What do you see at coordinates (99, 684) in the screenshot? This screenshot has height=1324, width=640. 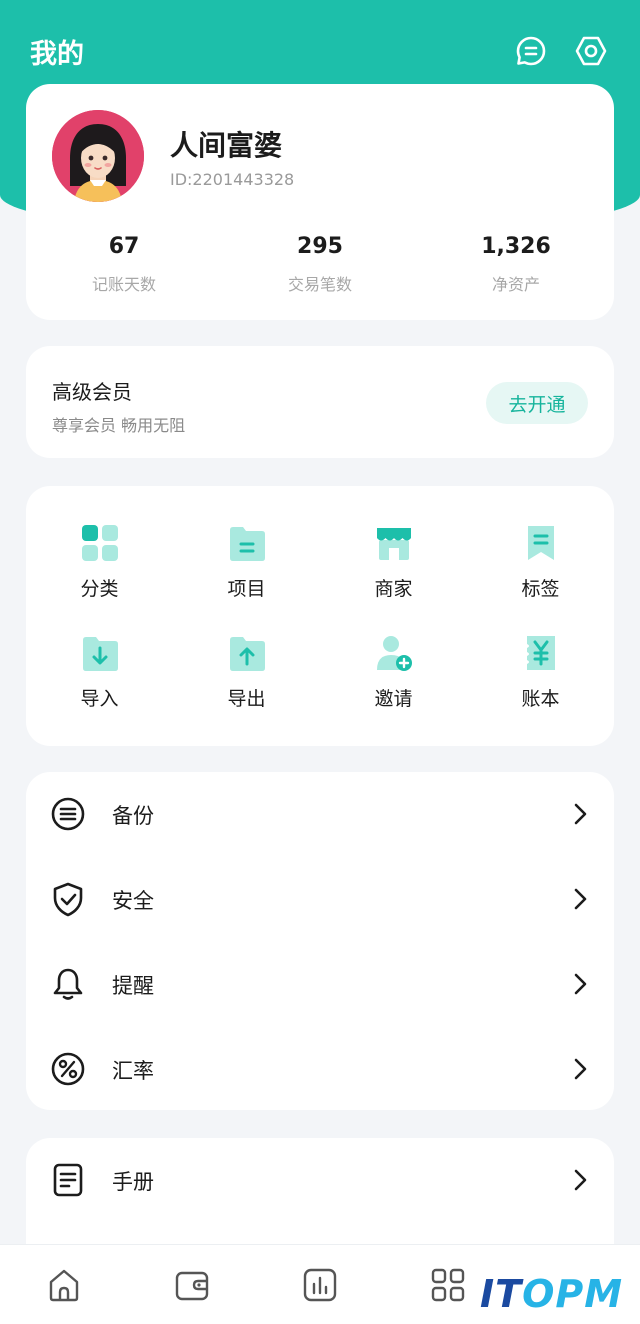 I see `grid-item-import: 导入` at bounding box center [99, 684].